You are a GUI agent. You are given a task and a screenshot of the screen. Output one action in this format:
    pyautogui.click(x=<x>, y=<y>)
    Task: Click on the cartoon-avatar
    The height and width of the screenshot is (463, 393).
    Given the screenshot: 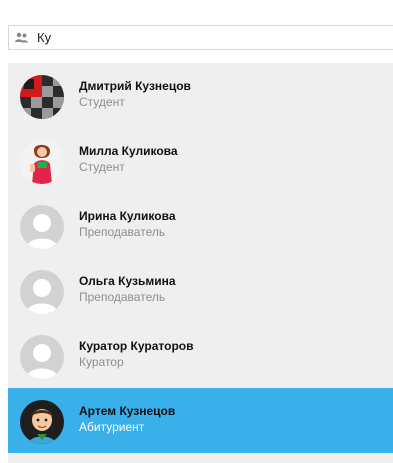 What is the action you would take?
    pyautogui.click(x=42, y=422)
    